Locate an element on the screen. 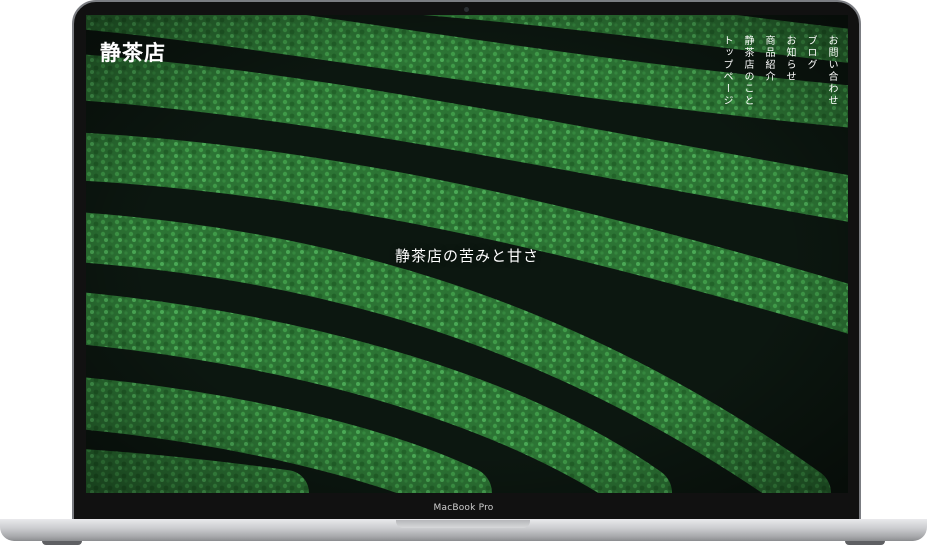 The image size is (927, 549). nav-item-news: お知らせ is located at coordinates (789, 71).